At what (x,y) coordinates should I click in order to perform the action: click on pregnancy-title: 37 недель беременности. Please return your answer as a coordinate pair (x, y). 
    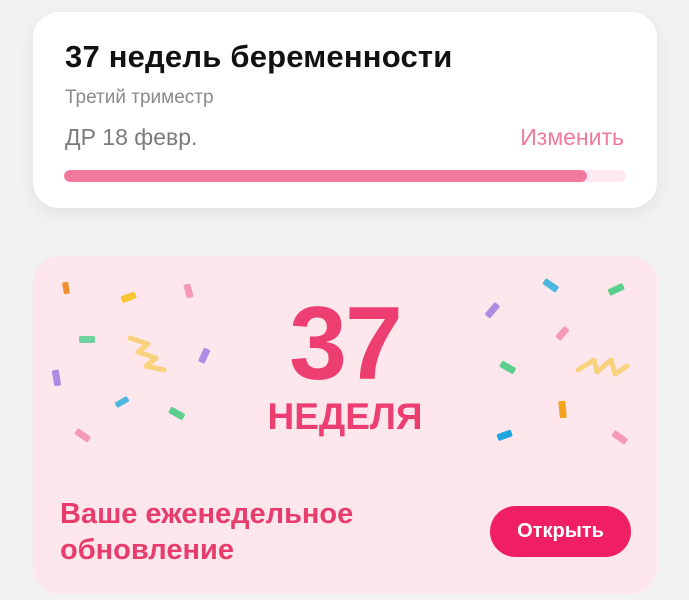
    Looking at the image, I should click on (259, 56).